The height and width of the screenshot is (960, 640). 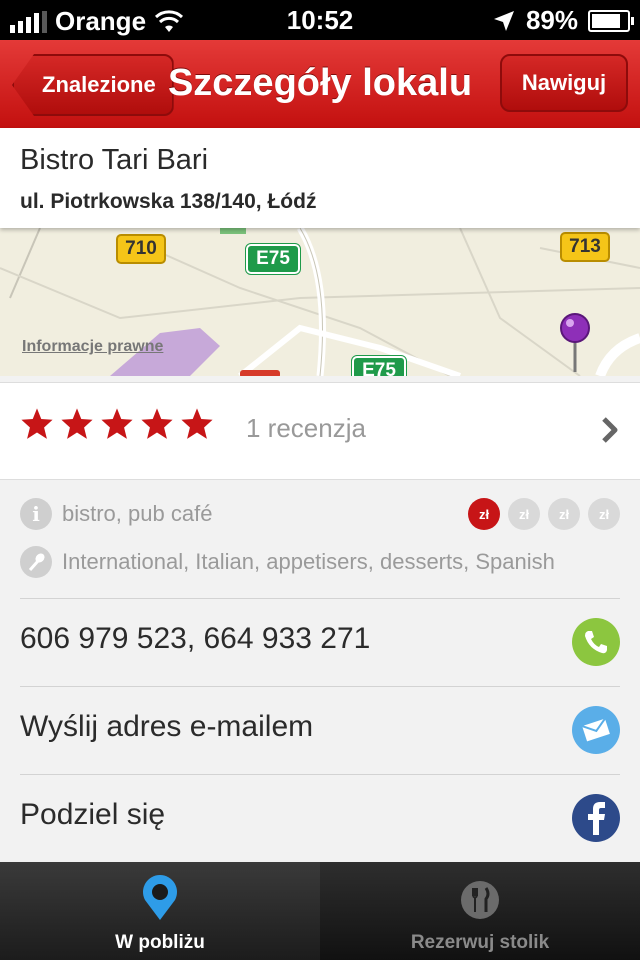 What do you see at coordinates (503, 20) in the screenshot?
I see `location-arrow-icon` at bounding box center [503, 20].